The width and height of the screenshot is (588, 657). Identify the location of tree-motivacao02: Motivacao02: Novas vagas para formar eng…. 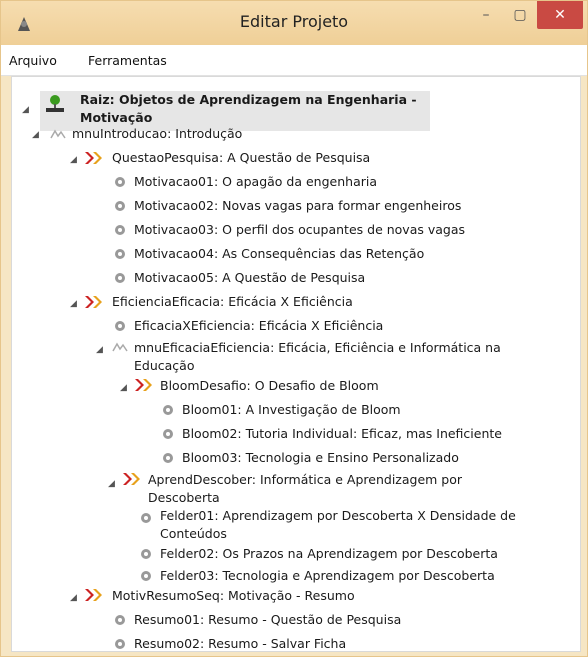
(297, 206).